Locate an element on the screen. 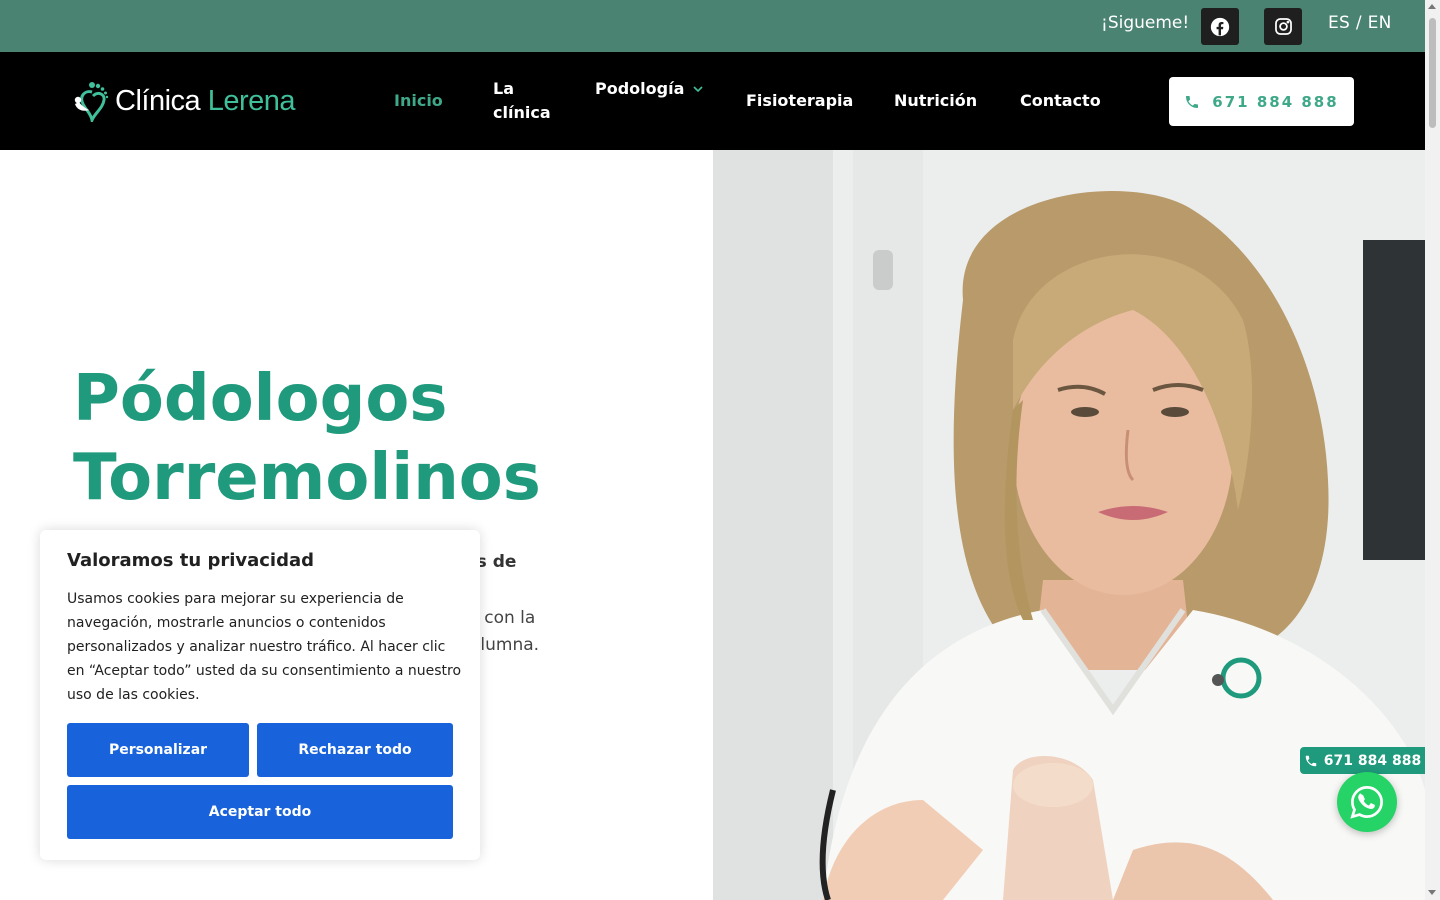  logo-text: Clínica Lerena is located at coordinates (205, 101).